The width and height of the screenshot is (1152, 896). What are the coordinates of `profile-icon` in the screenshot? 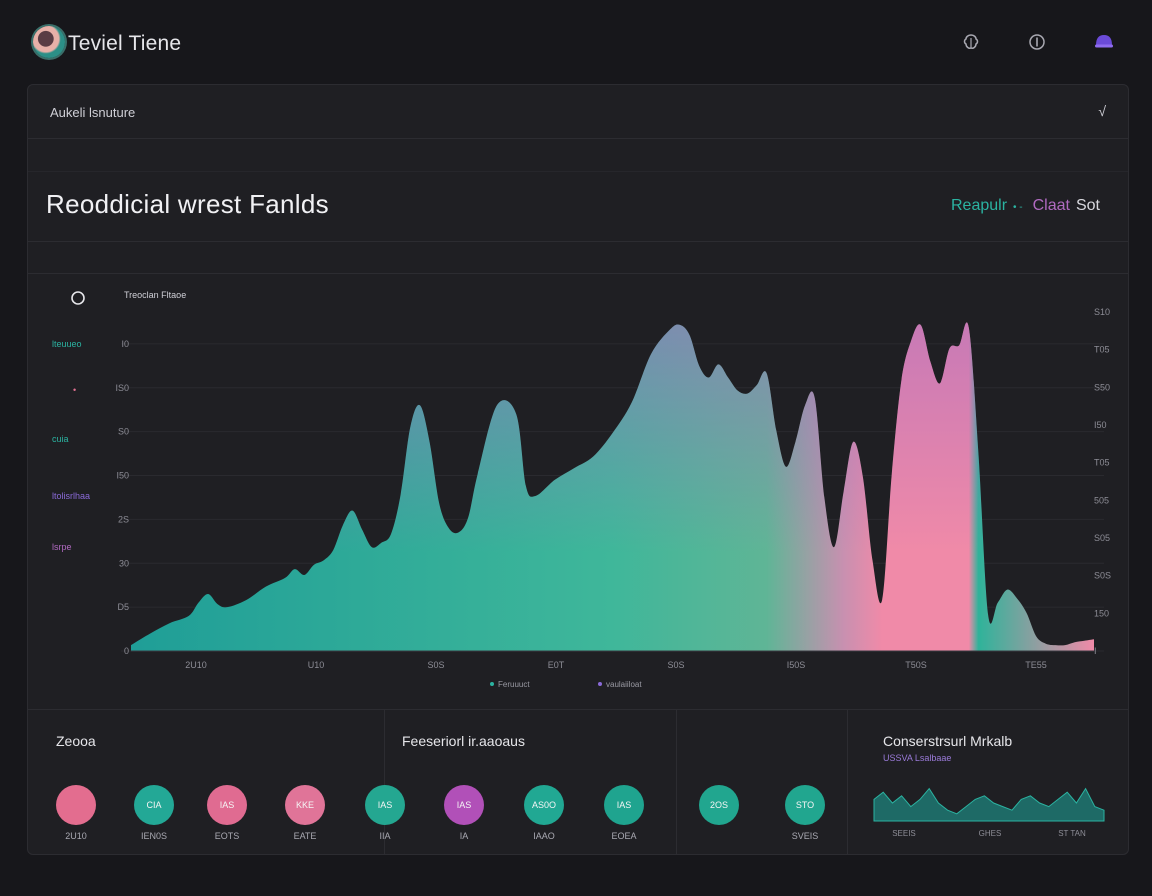 It's located at (1104, 42).